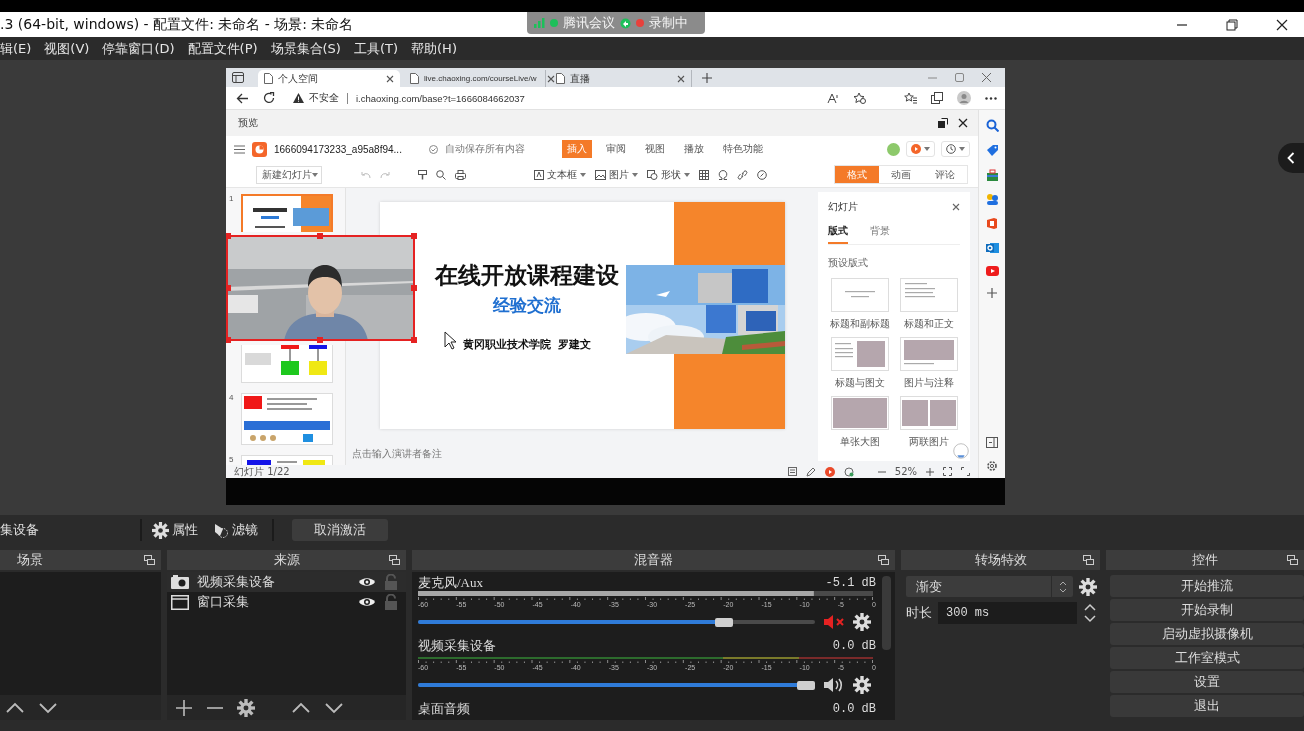  Describe the element at coordinates (792, 471) in the screenshot. I see `notes-icon` at that location.